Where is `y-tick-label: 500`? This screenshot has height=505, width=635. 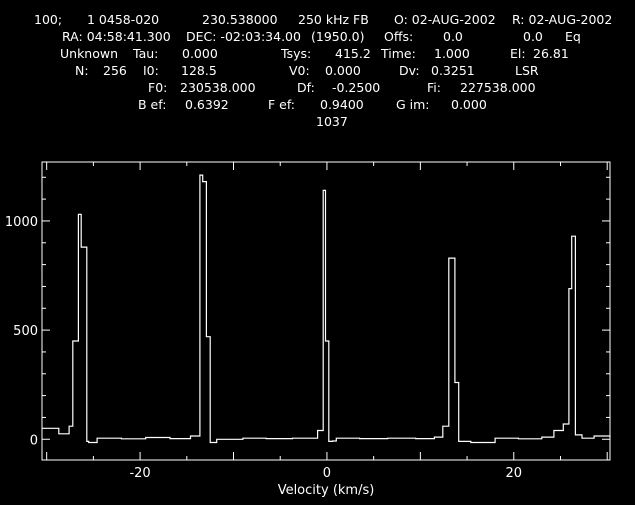
y-tick-label: 500 is located at coordinates (25, 331).